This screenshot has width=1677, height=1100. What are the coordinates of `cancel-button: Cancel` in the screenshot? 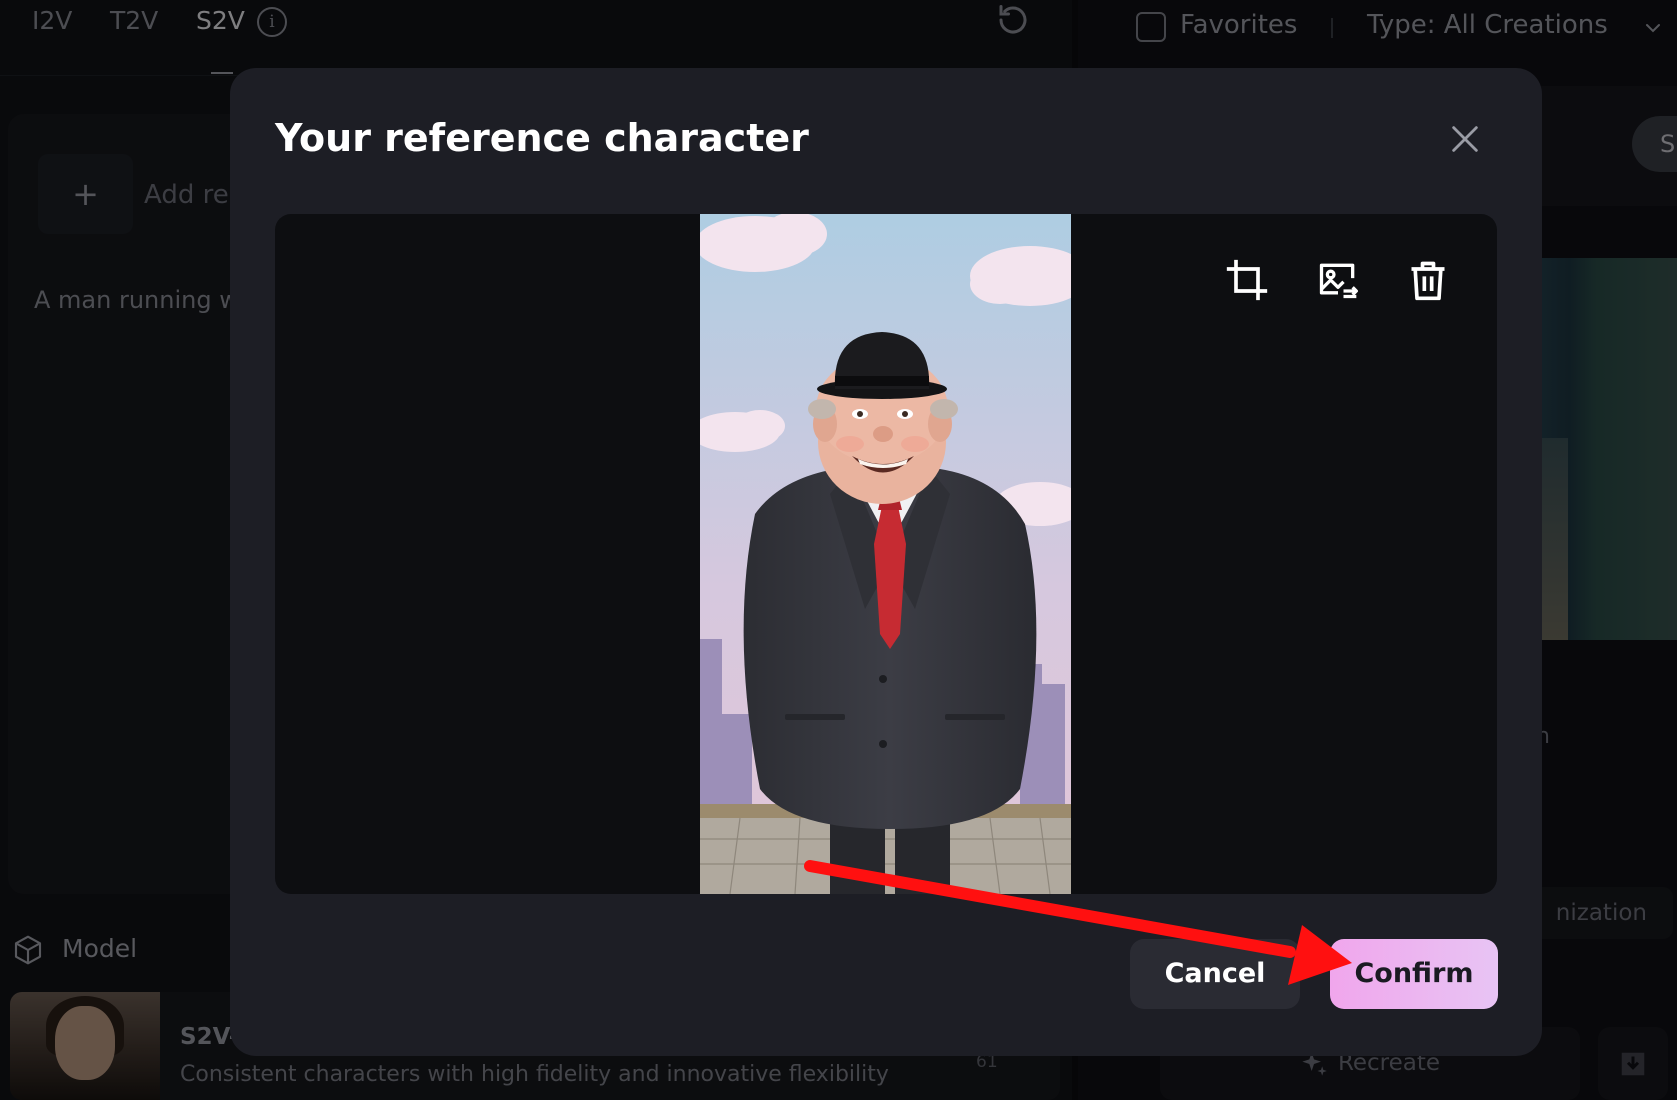 It's located at (1215, 974).